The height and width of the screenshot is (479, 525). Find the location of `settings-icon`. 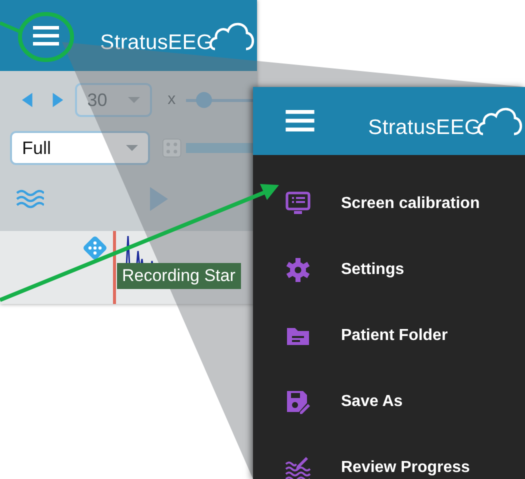

settings-icon is located at coordinates (298, 270).